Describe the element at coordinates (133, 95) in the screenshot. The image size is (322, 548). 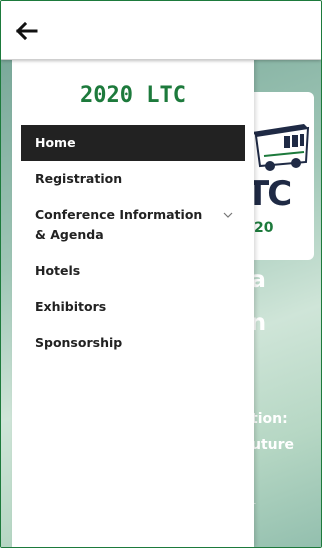
I see `drawer-title: 2020 LTC` at that location.